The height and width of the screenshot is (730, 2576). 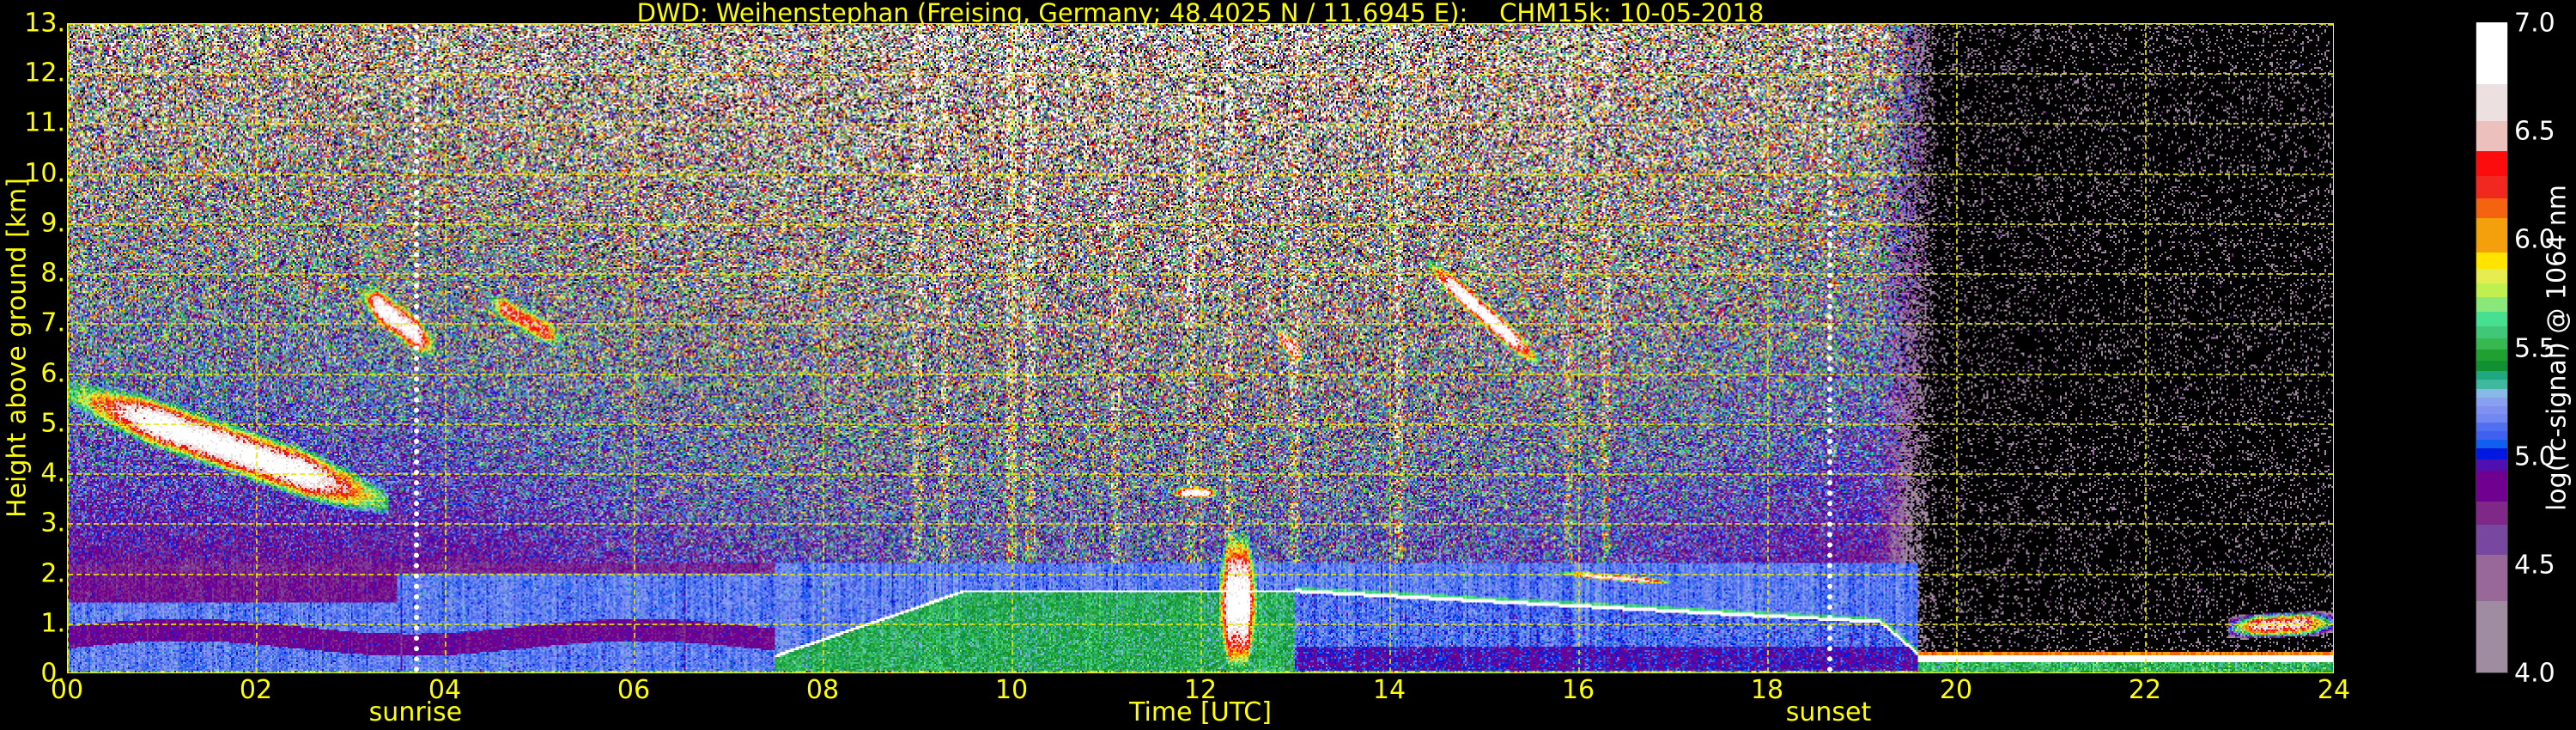 I want to click on y-tick-label: 4., so click(x=52, y=473).